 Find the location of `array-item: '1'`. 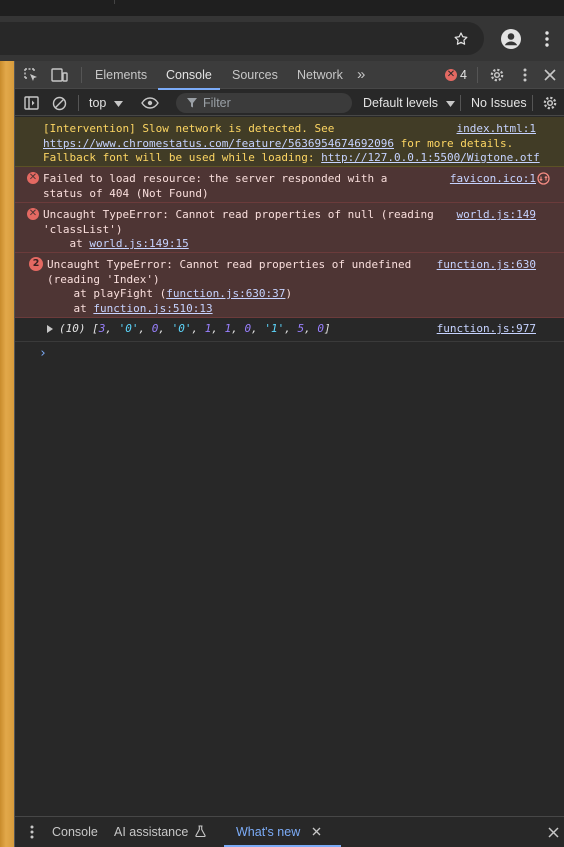

array-item: '1' is located at coordinates (274, 328).